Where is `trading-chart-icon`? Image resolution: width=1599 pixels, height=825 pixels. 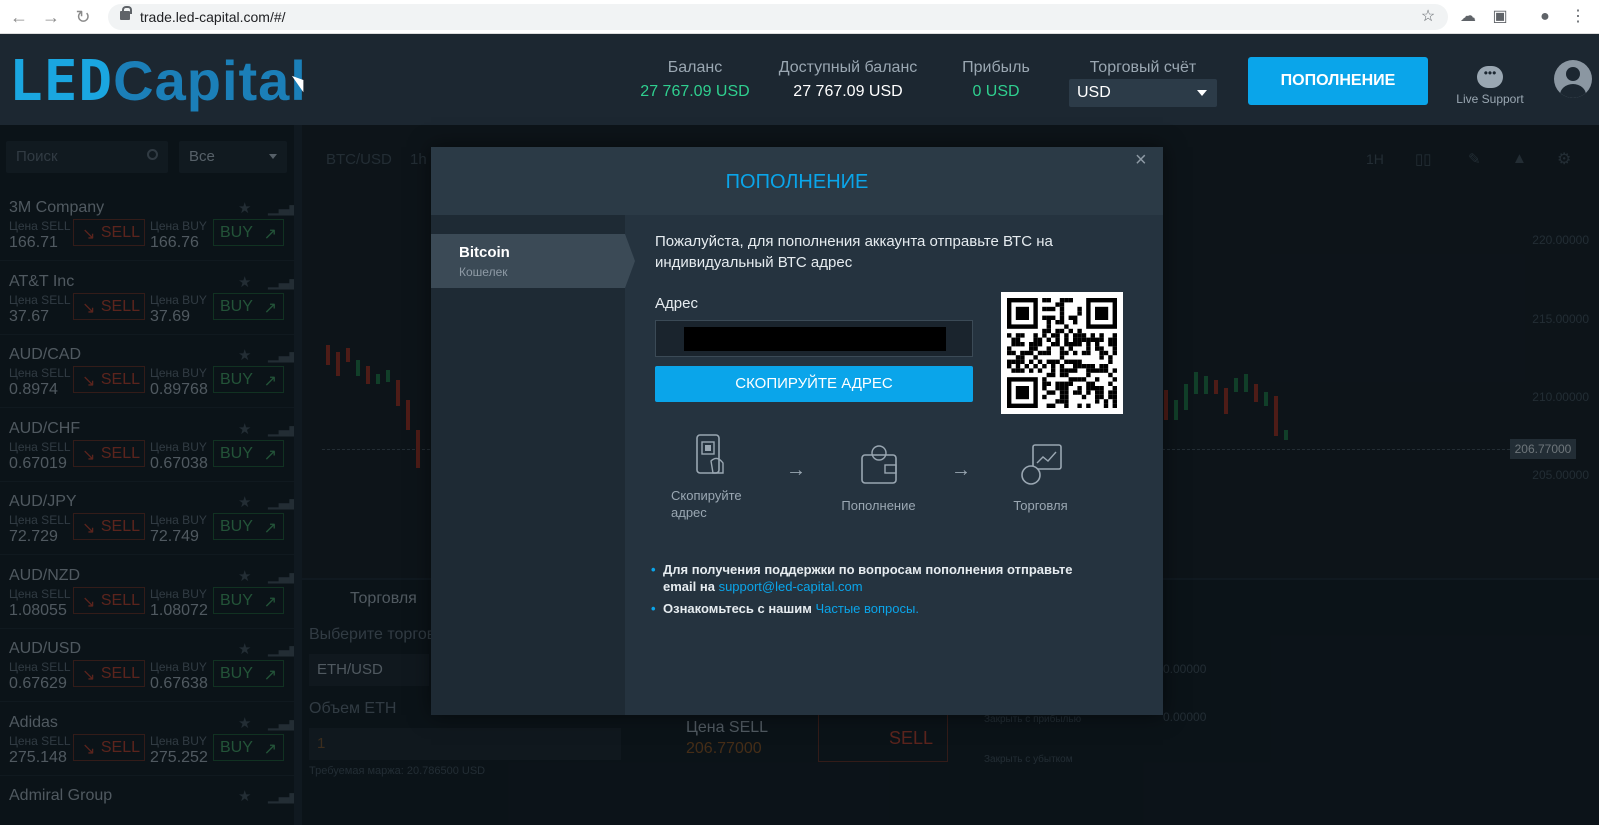 trading-chart-icon is located at coordinates (1041, 464).